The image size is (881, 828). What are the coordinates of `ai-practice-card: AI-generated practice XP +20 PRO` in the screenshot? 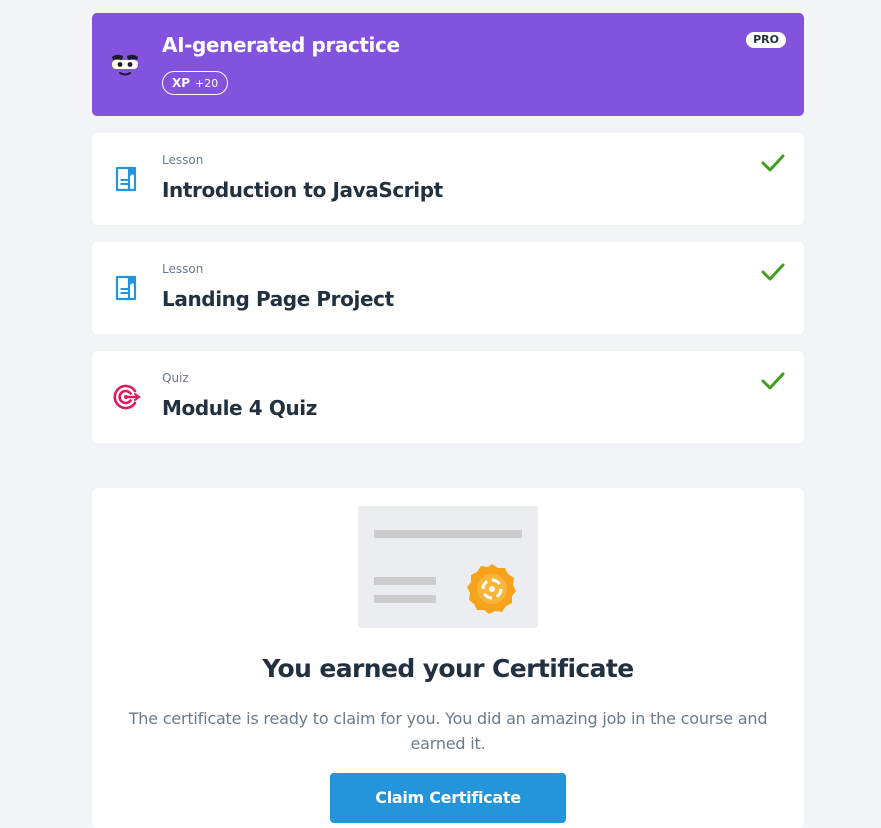 It's located at (448, 64).